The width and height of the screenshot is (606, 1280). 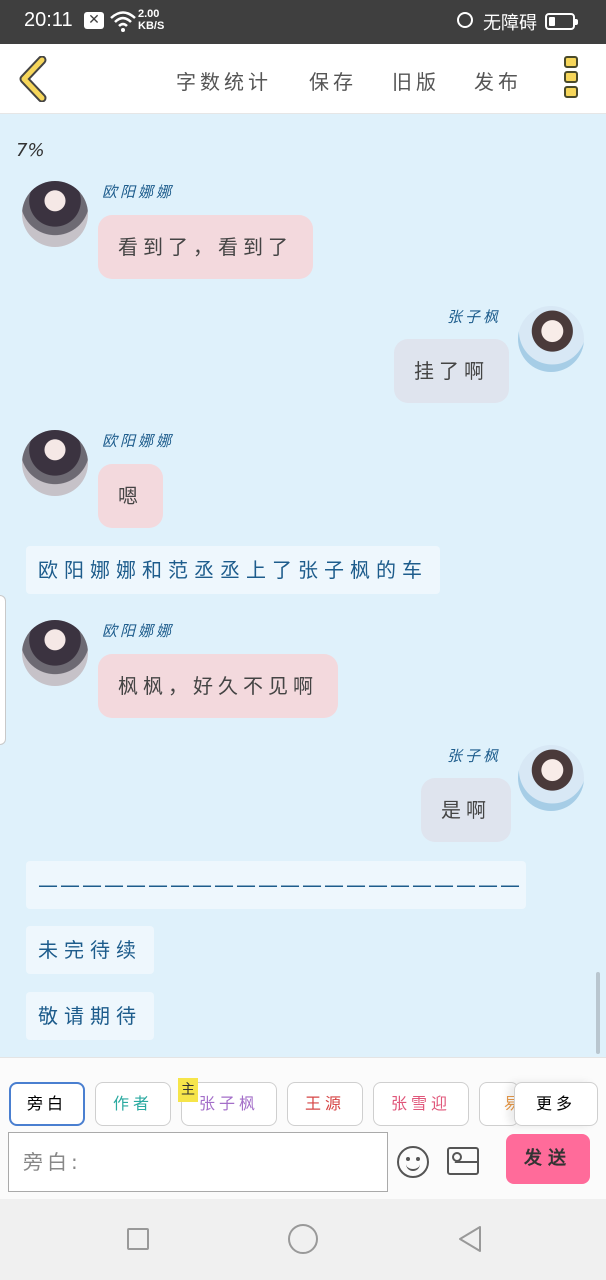 I want to click on accessibility-label: 无障碍, so click(x=510, y=23).